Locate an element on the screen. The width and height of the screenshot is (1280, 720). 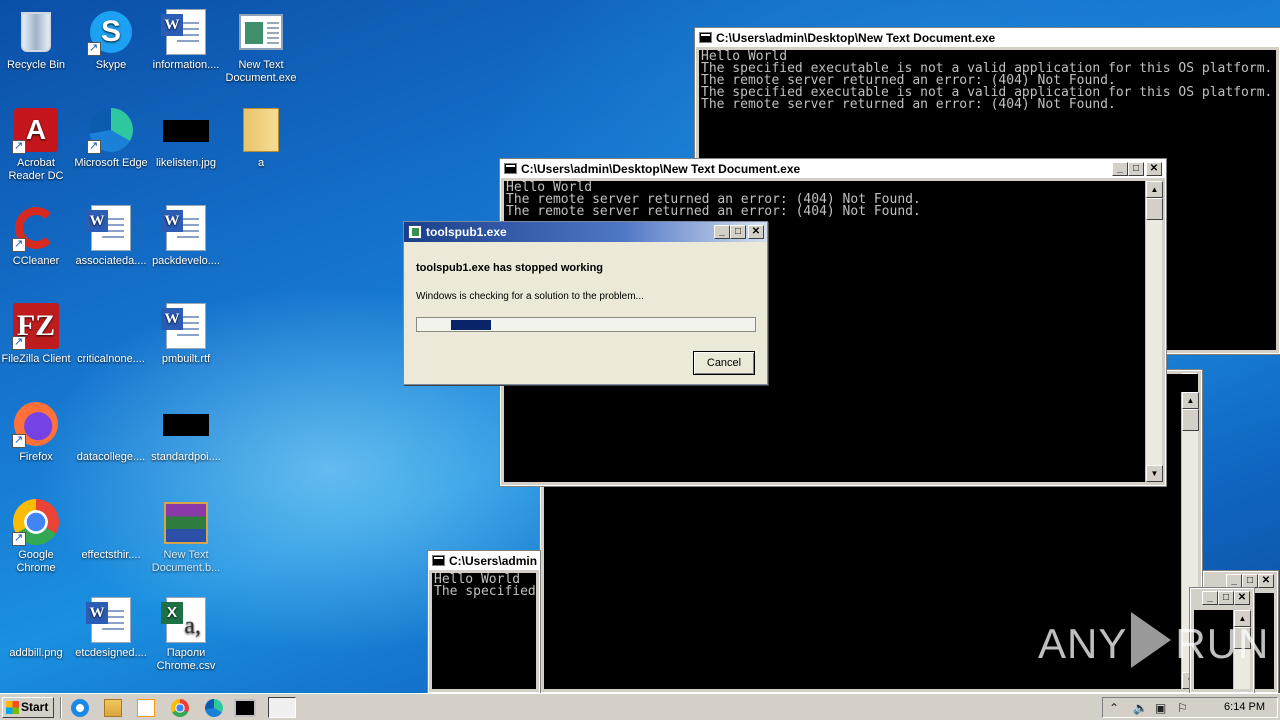
network-icon: ▣ is located at coordinates (1160, 708).